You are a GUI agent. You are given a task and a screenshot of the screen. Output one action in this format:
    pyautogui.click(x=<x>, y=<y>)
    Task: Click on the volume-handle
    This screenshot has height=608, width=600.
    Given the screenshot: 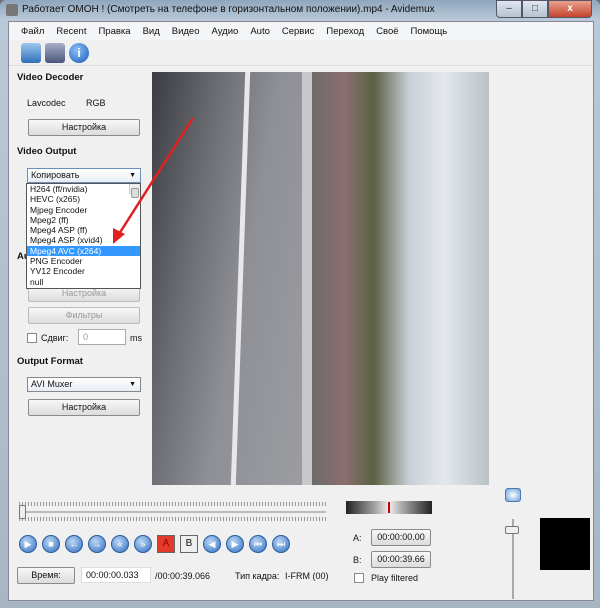 What is the action you would take?
    pyautogui.click(x=512, y=530)
    